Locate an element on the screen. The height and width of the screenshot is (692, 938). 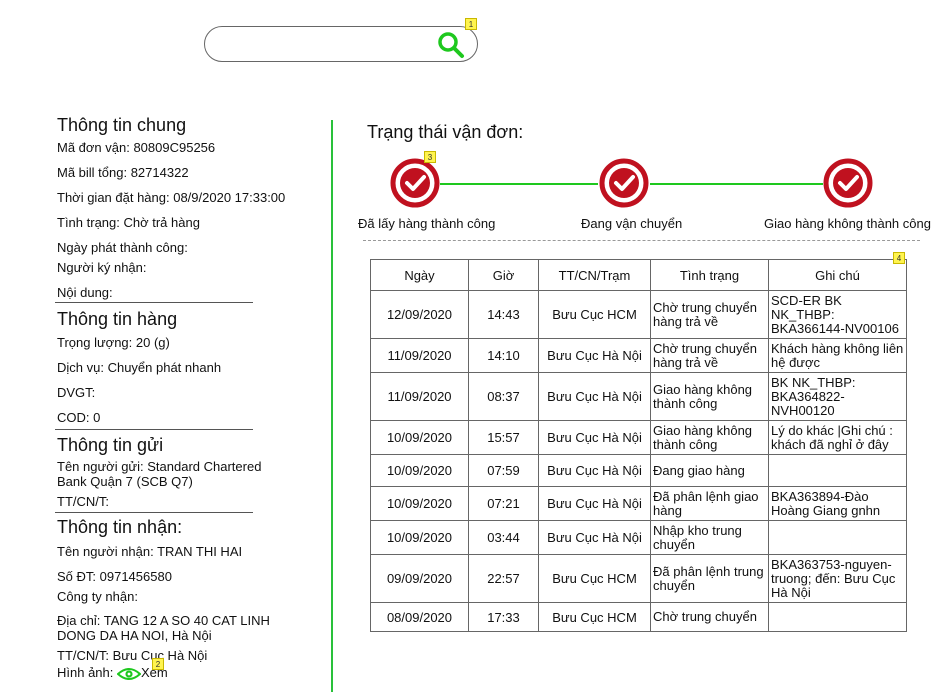
status-title: Trạng thái vận đơn: is located at coordinates (445, 132).